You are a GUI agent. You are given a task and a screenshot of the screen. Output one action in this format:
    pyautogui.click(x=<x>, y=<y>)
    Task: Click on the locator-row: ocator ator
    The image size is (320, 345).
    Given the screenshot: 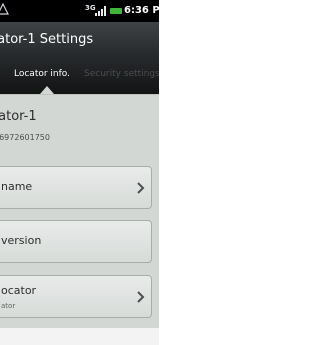 What is the action you would take?
    pyautogui.click(x=76, y=296)
    